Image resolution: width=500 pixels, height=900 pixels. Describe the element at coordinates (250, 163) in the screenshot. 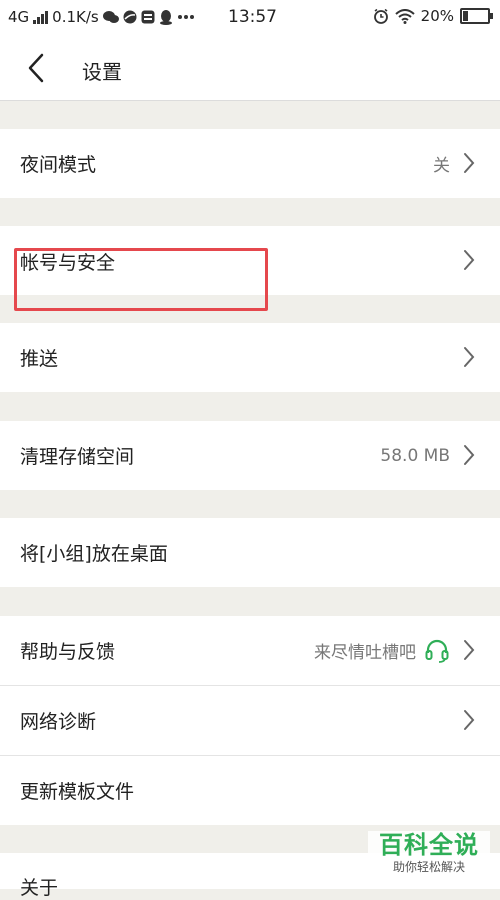

I see `setting-night-mode: 夜间模式 关` at that location.